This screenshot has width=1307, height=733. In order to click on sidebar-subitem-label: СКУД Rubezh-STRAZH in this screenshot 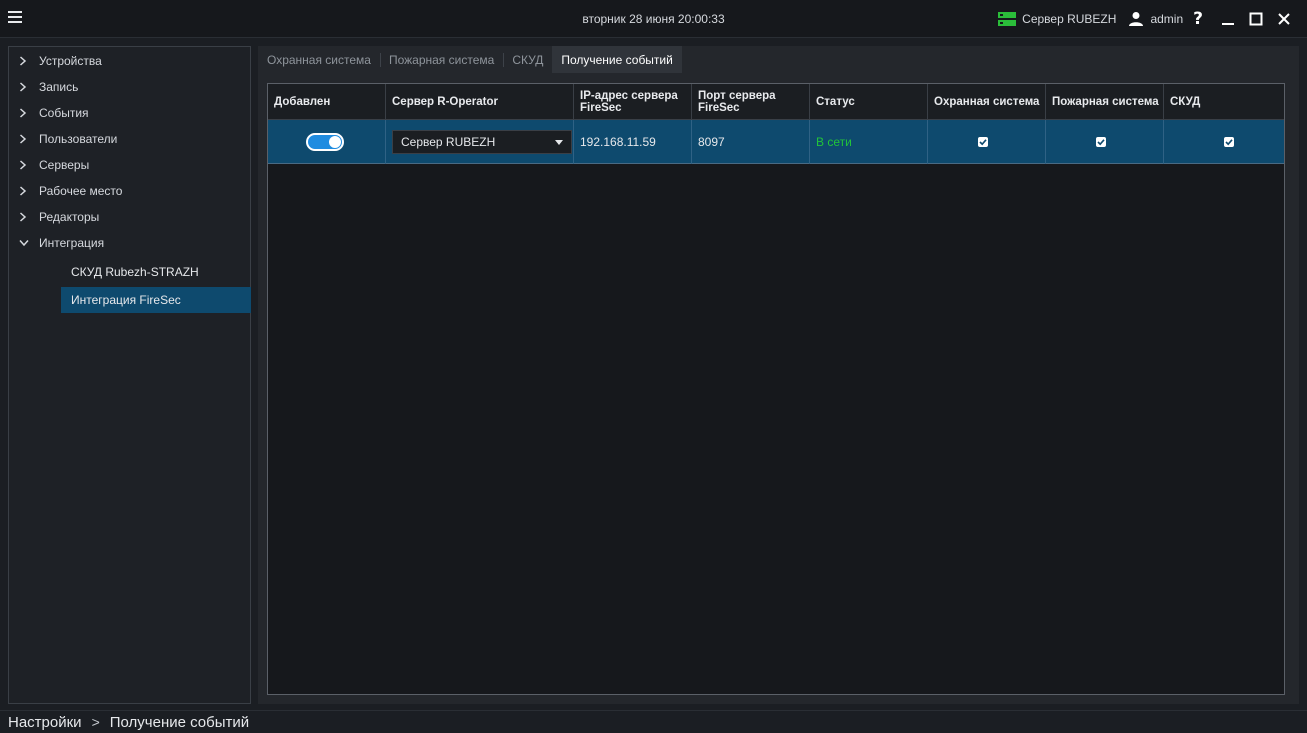, I will do `click(135, 272)`.